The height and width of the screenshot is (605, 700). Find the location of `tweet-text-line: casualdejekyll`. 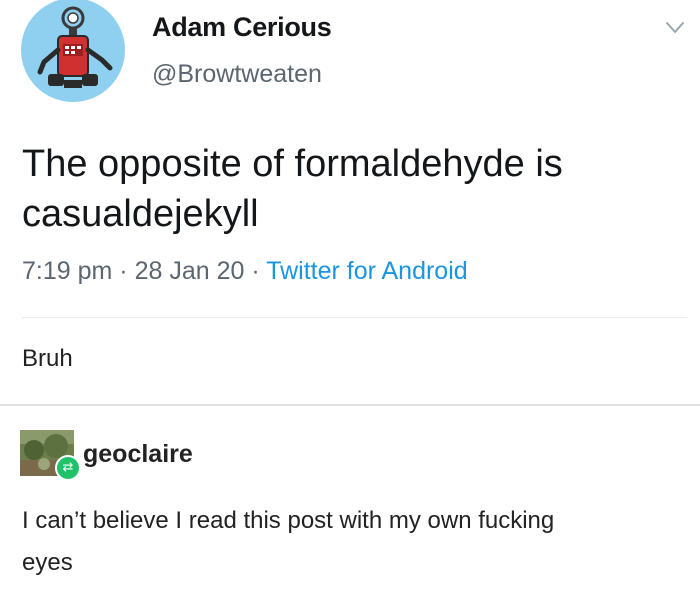

tweet-text-line: casualdejekyll is located at coordinates (140, 214).